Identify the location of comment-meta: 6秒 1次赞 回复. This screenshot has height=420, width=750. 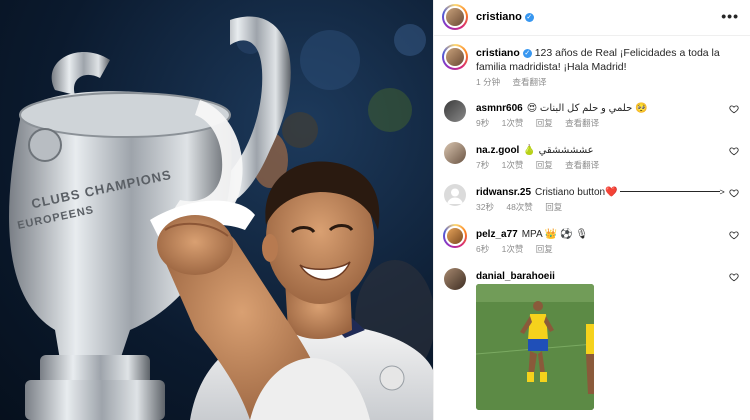
(519, 249).